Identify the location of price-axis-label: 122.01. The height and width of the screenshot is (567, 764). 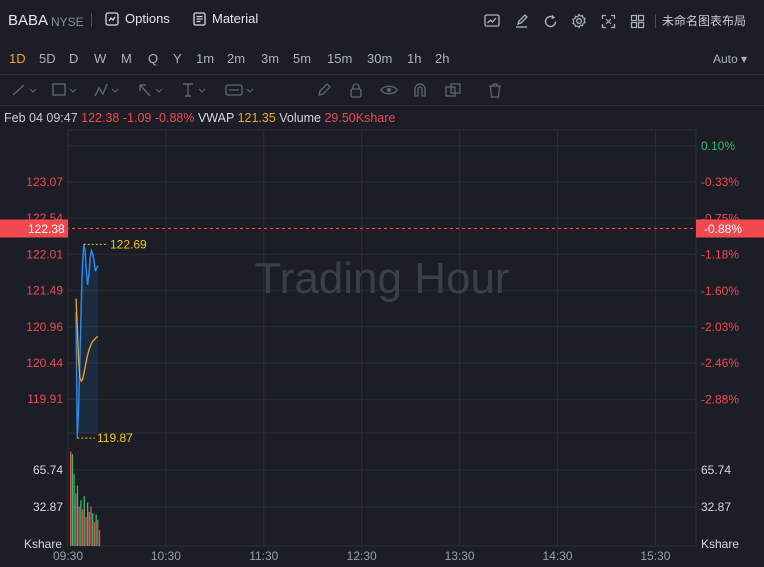
(44, 254).